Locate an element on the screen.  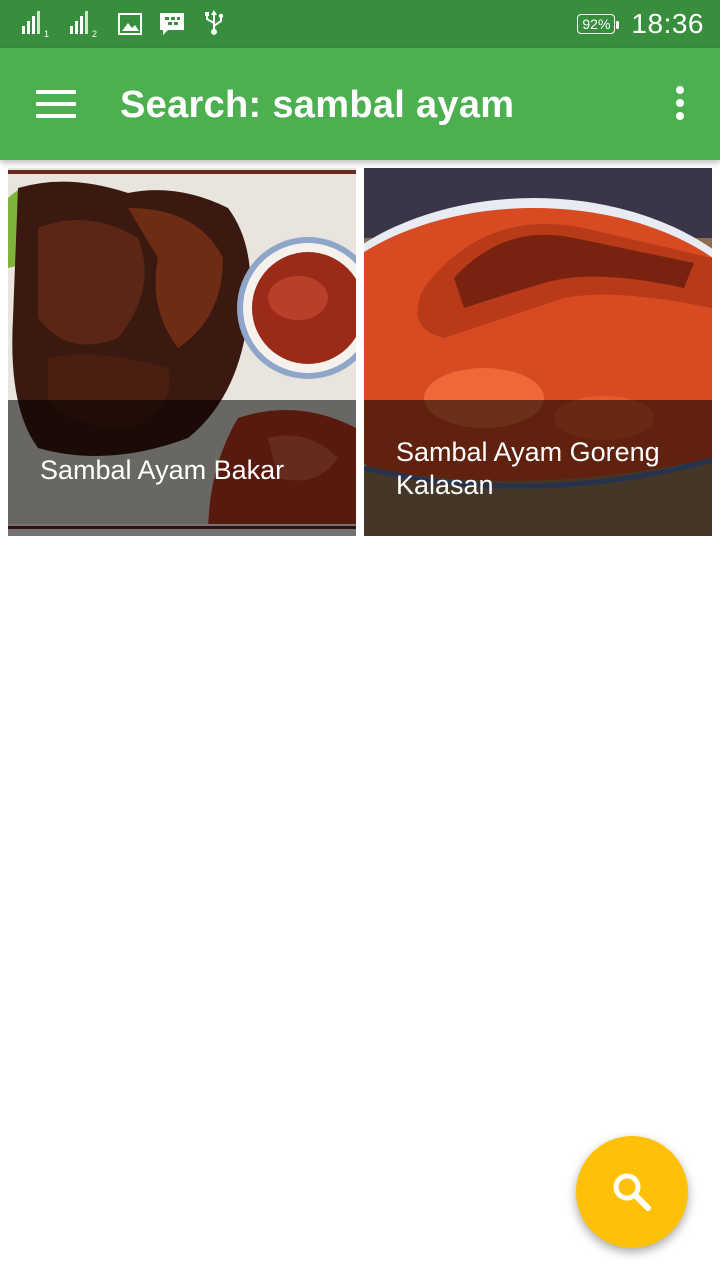
result-card-sambal-ayam-bakar: Sambal Ayam Bakar is located at coordinates (182, 352).